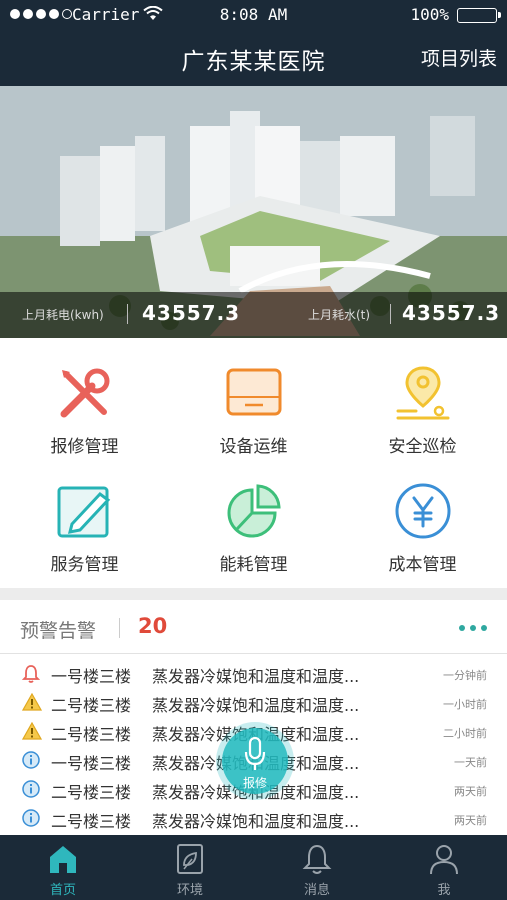 The width and height of the screenshot is (507, 900). I want to click on tab-messages: 消息, so click(317, 867).